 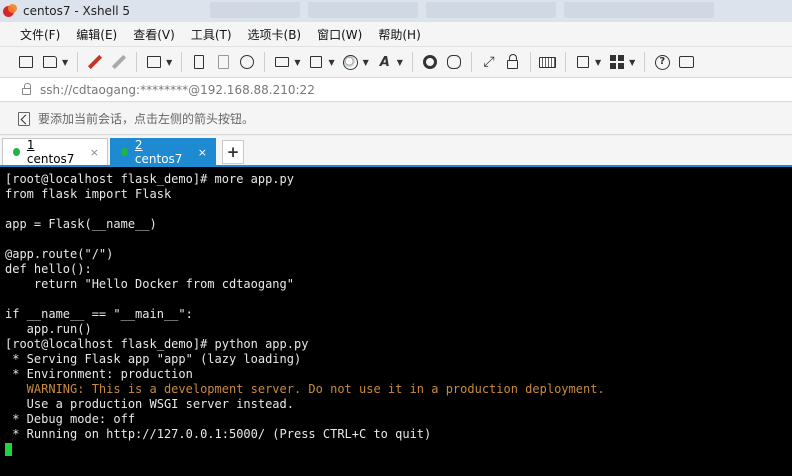 I want to click on terminal-line: def hello():, so click(x=48, y=269).